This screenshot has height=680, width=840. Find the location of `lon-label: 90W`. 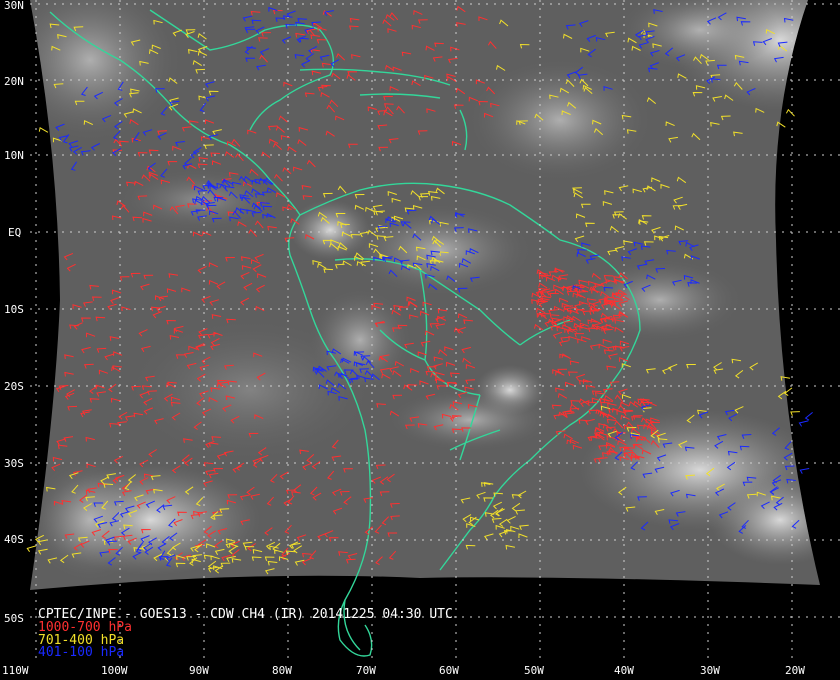

lon-label: 90W is located at coordinates (199, 670).